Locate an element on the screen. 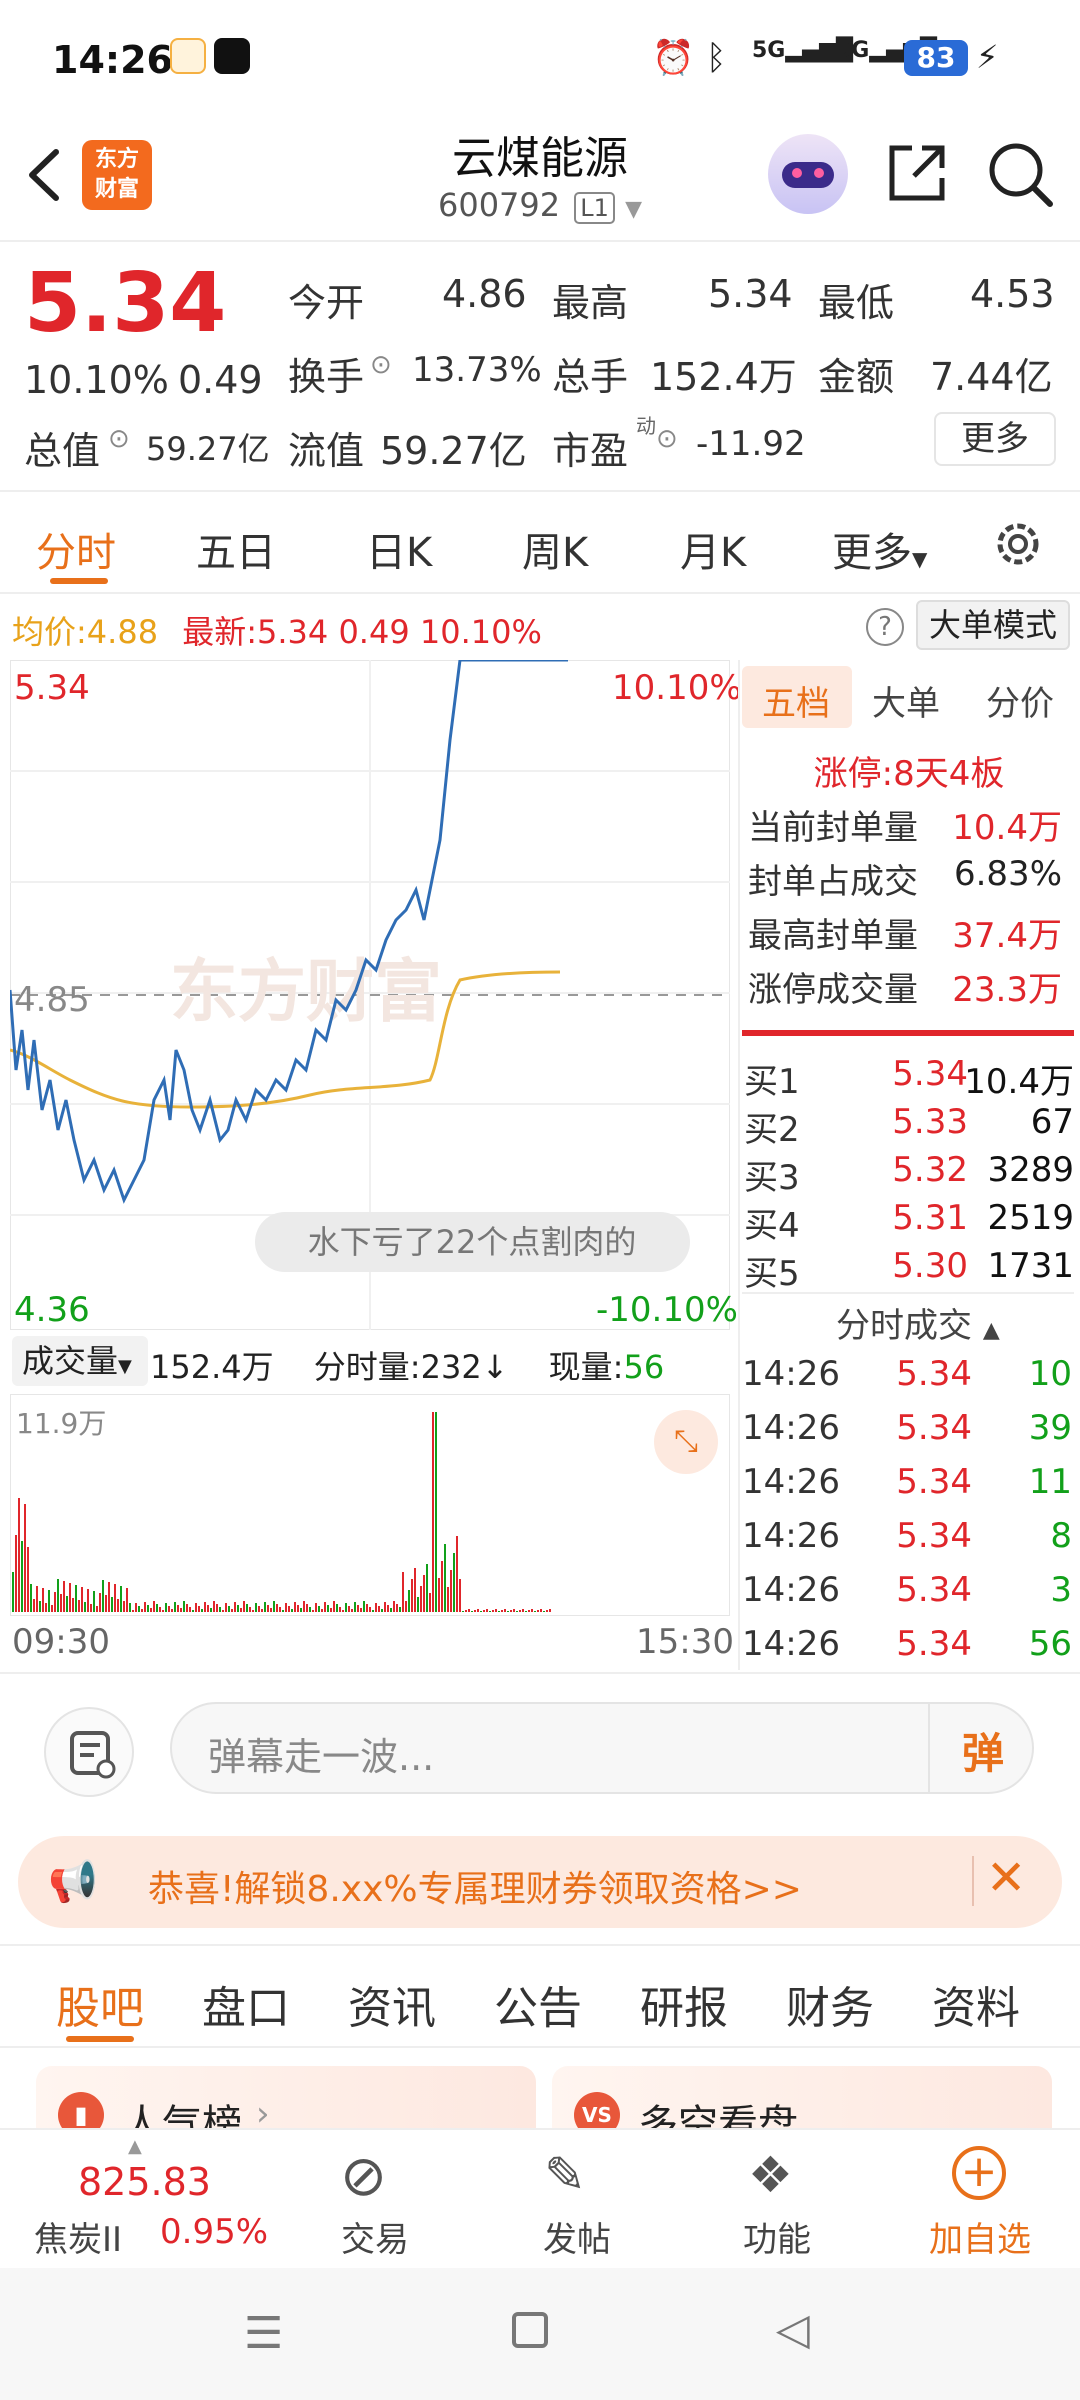 This screenshot has height=2400, width=1080. panel-divider is located at coordinates (739, 1165).